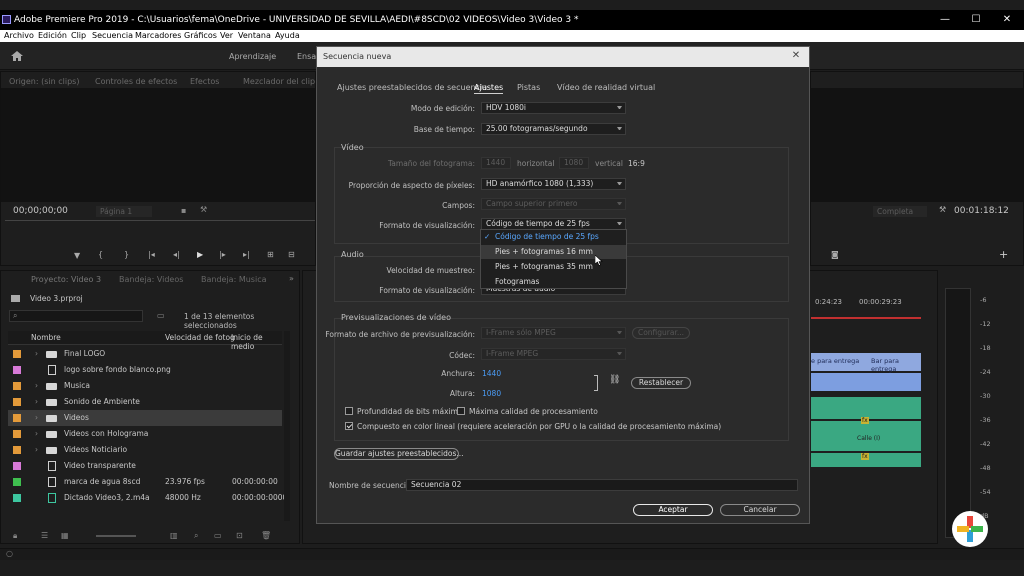 The image size is (1024, 576). What do you see at coordinates (553, 252) in the screenshot?
I see `dropdown-option-16mm: Pies + fotogramas 16 mm` at bounding box center [553, 252].